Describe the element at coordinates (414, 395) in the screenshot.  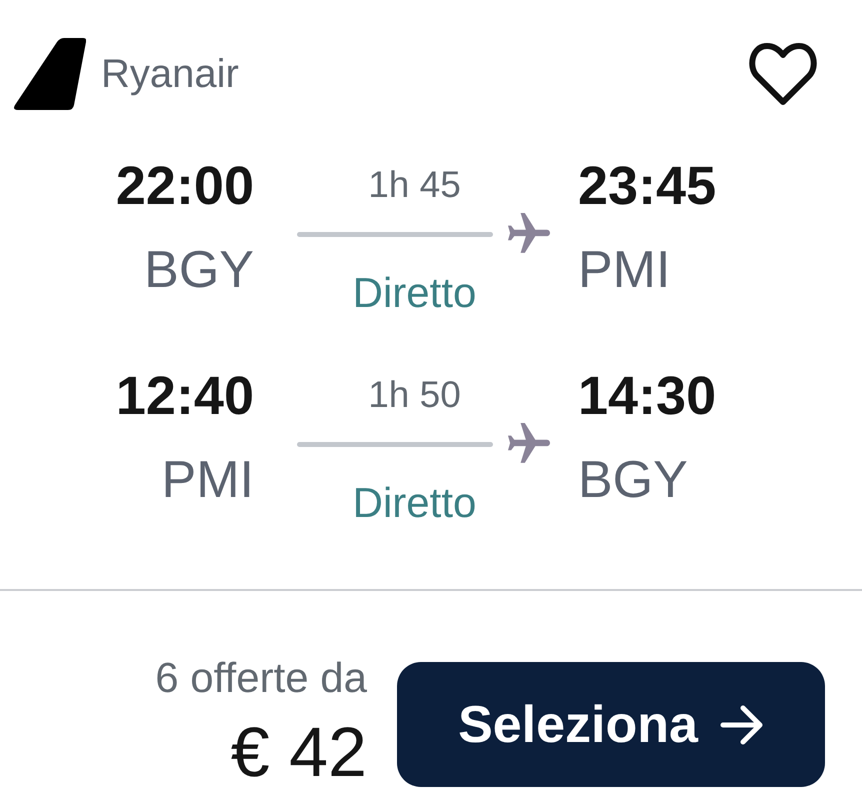
I see `flight-duration: 1h 50` at that location.